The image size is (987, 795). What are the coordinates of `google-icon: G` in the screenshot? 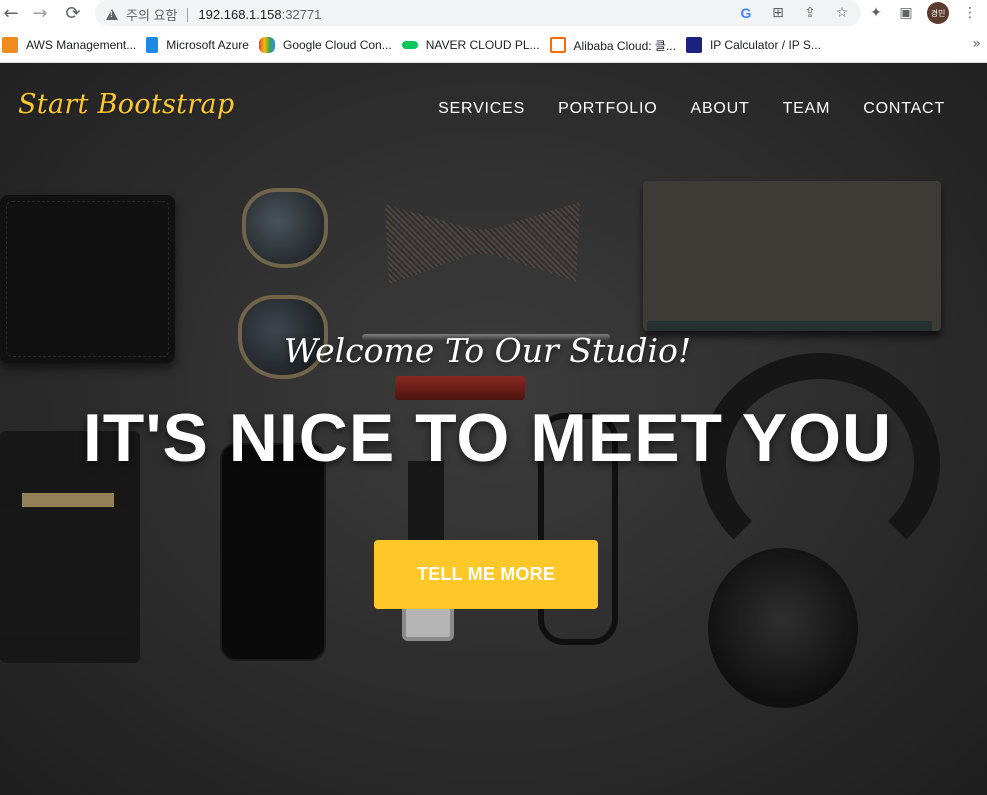 It's located at (746, 13).